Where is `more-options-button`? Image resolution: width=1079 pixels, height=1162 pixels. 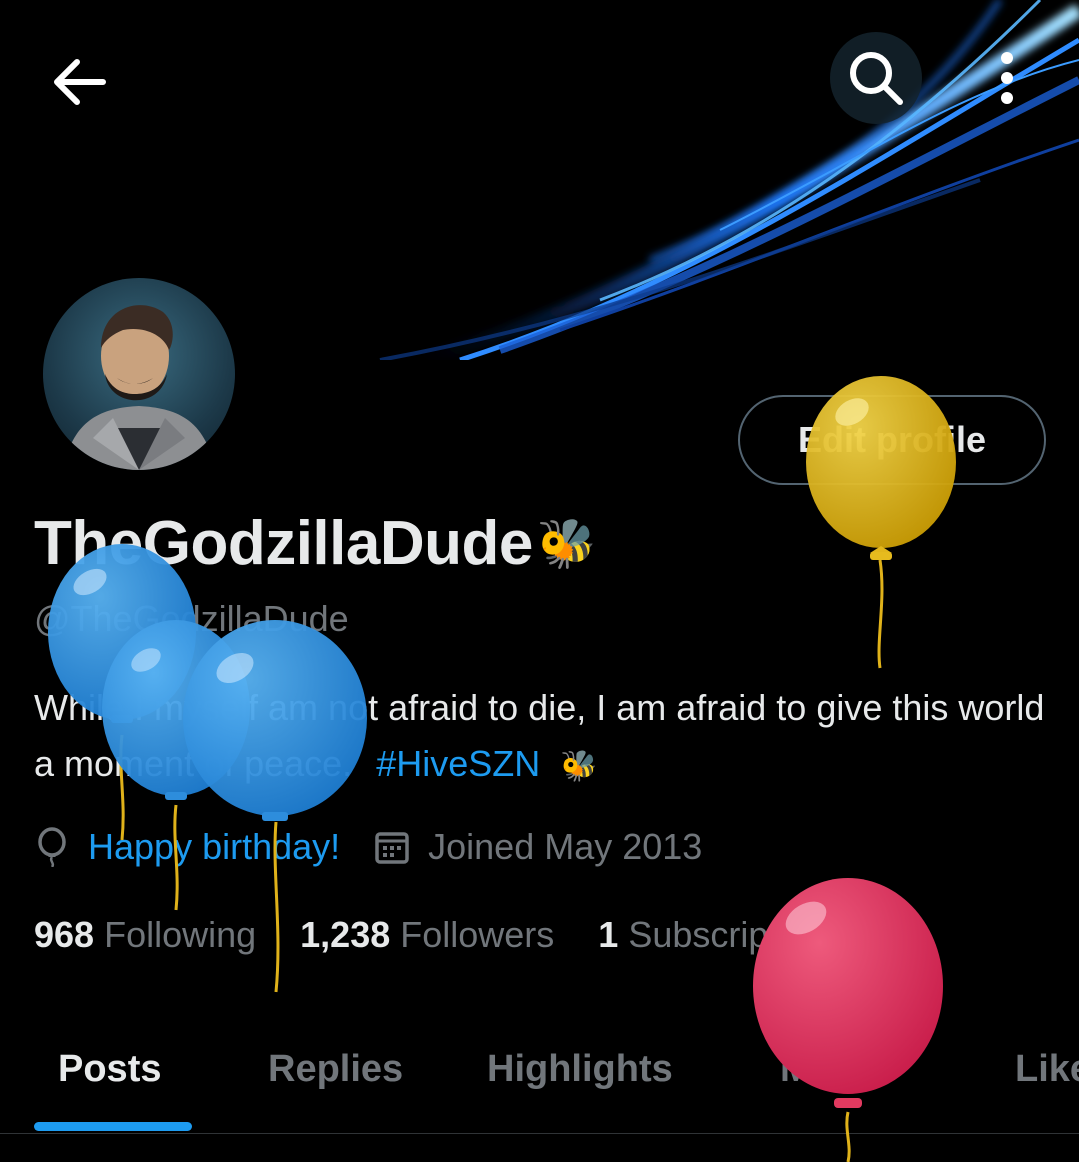
more-options-button is located at coordinates (1007, 78).